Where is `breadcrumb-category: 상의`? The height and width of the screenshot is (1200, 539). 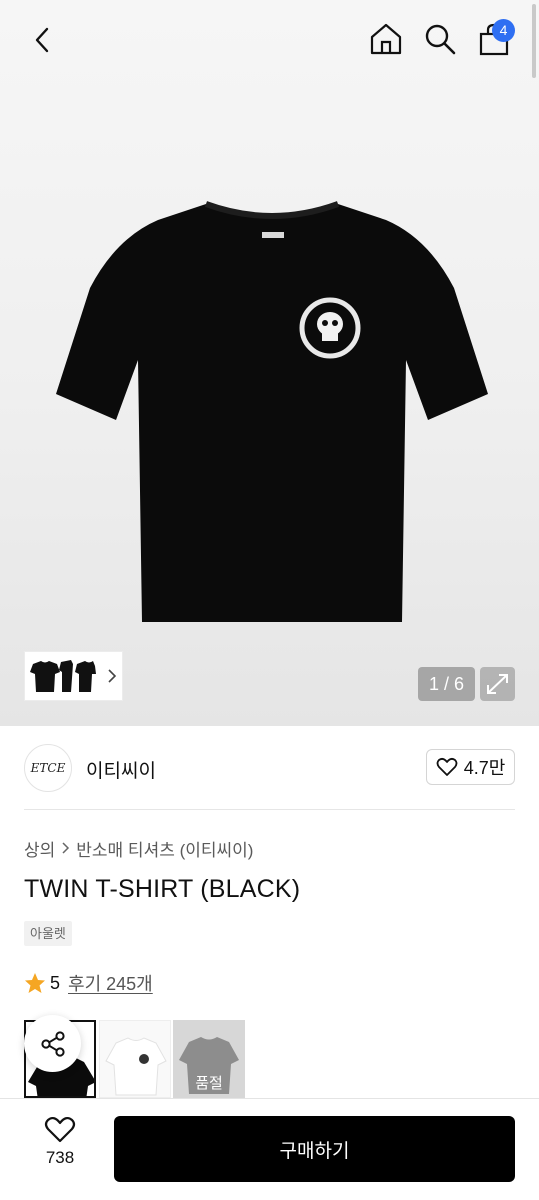
breadcrumb-category: 상의 is located at coordinates (39, 848).